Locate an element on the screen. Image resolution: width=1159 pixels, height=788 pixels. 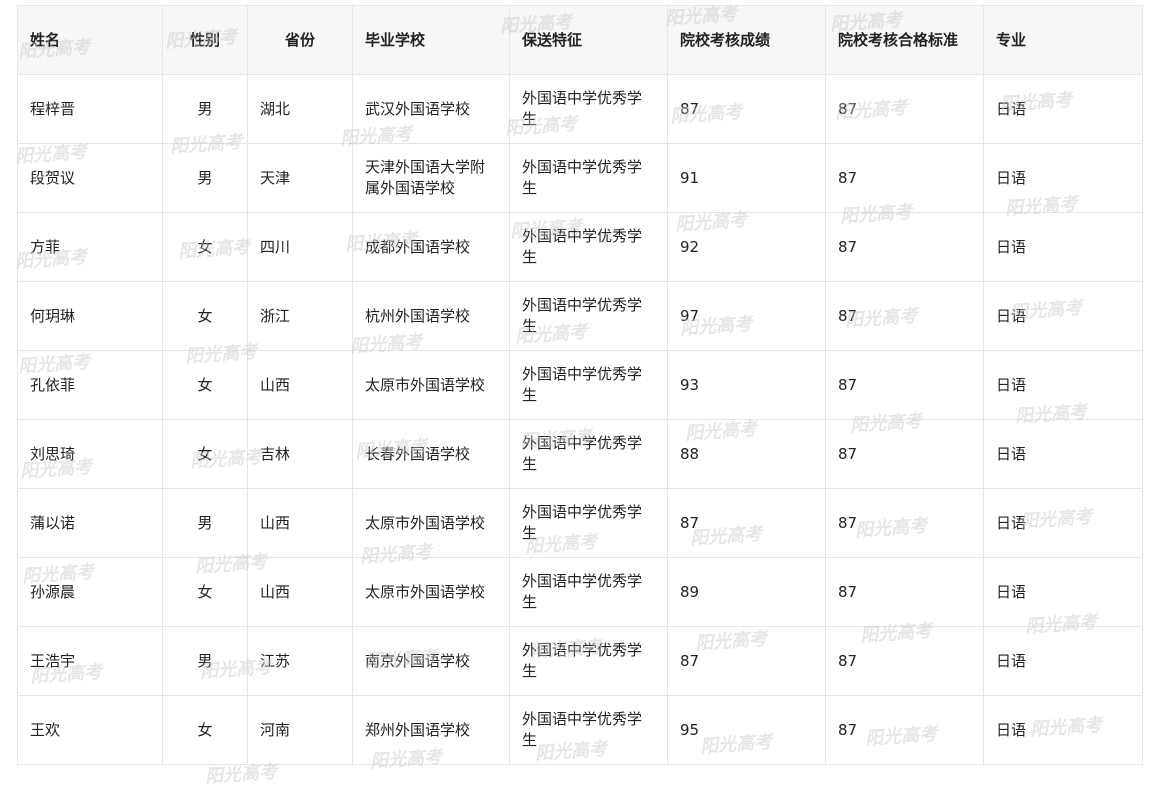
cell-name: 程梓晋 is located at coordinates (90, 109).